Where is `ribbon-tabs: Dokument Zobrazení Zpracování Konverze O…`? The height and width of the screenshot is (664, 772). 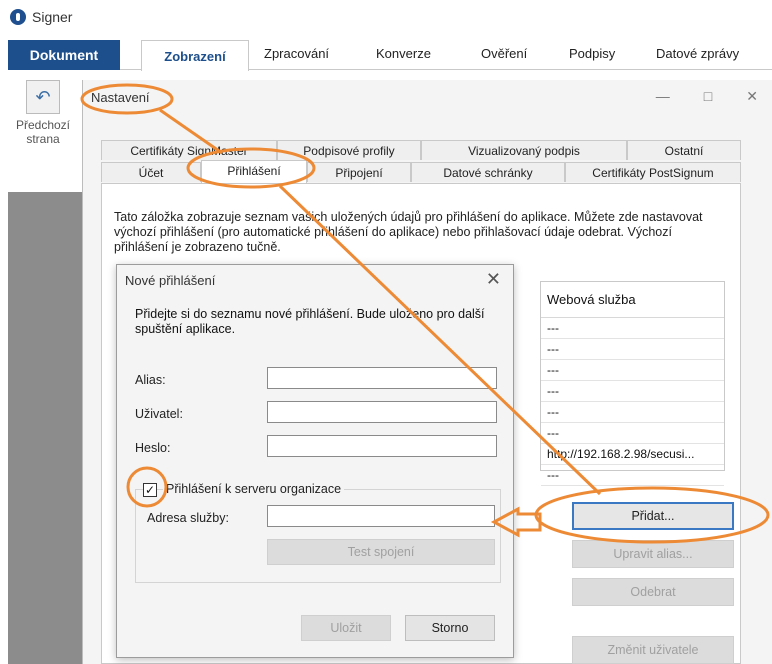
ribbon-tabs: Dokument Zobrazení Zpracování Konverze O… is located at coordinates (390, 55).